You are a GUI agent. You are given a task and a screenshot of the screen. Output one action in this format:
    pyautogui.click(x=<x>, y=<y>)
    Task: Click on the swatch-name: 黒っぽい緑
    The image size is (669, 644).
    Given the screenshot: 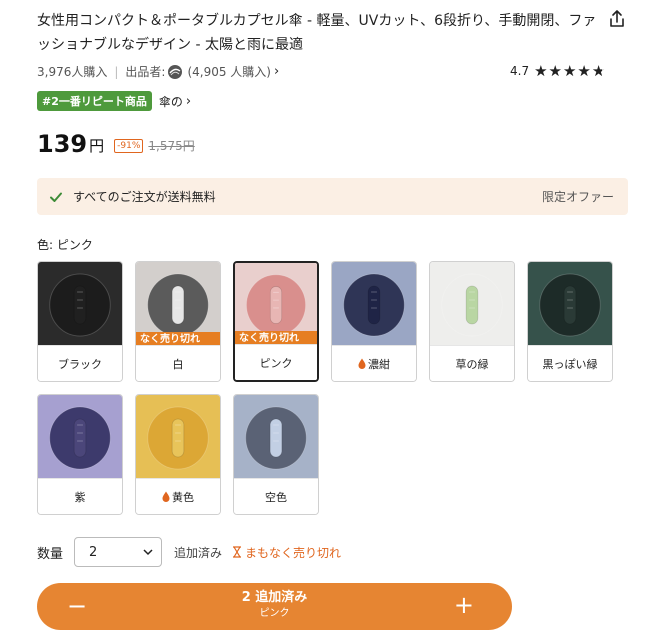 What is the action you would take?
    pyautogui.click(x=570, y=364)
    